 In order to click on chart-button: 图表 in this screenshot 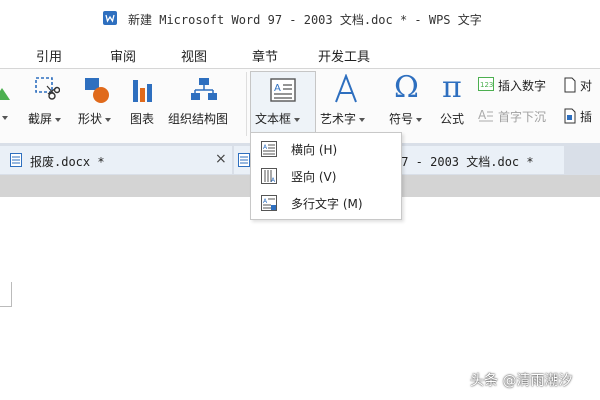, I will do `click(144, 102)`.